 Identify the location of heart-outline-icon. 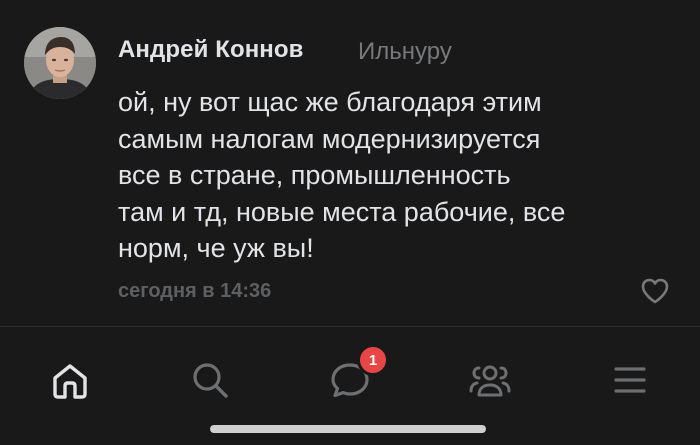
(655, 291).